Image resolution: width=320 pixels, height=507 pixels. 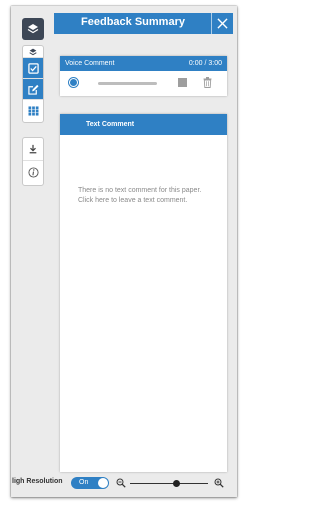 What do you see at coordinates (103, 483) in the screenshot?
I see `toggle-knob` at bounding box center [103, 483].